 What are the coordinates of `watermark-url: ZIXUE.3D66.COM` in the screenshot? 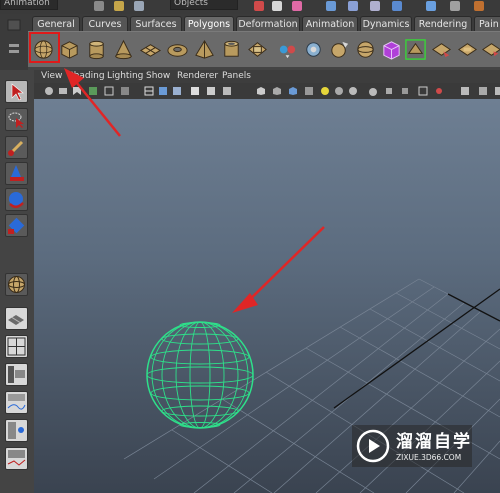 It's located at (429, 457).